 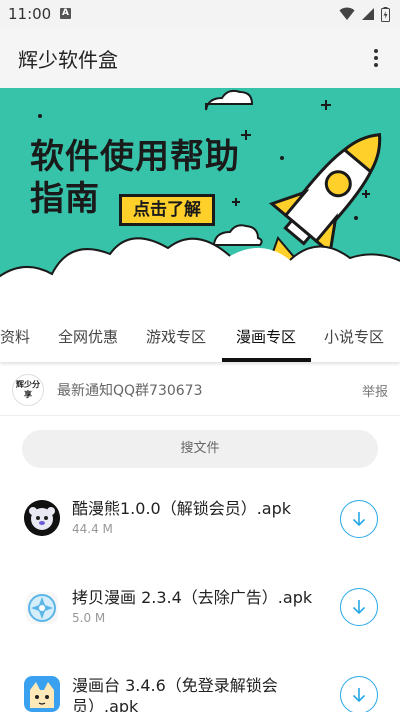 I want to click on manhuatai-app-icon, so click(x=42, y=694).